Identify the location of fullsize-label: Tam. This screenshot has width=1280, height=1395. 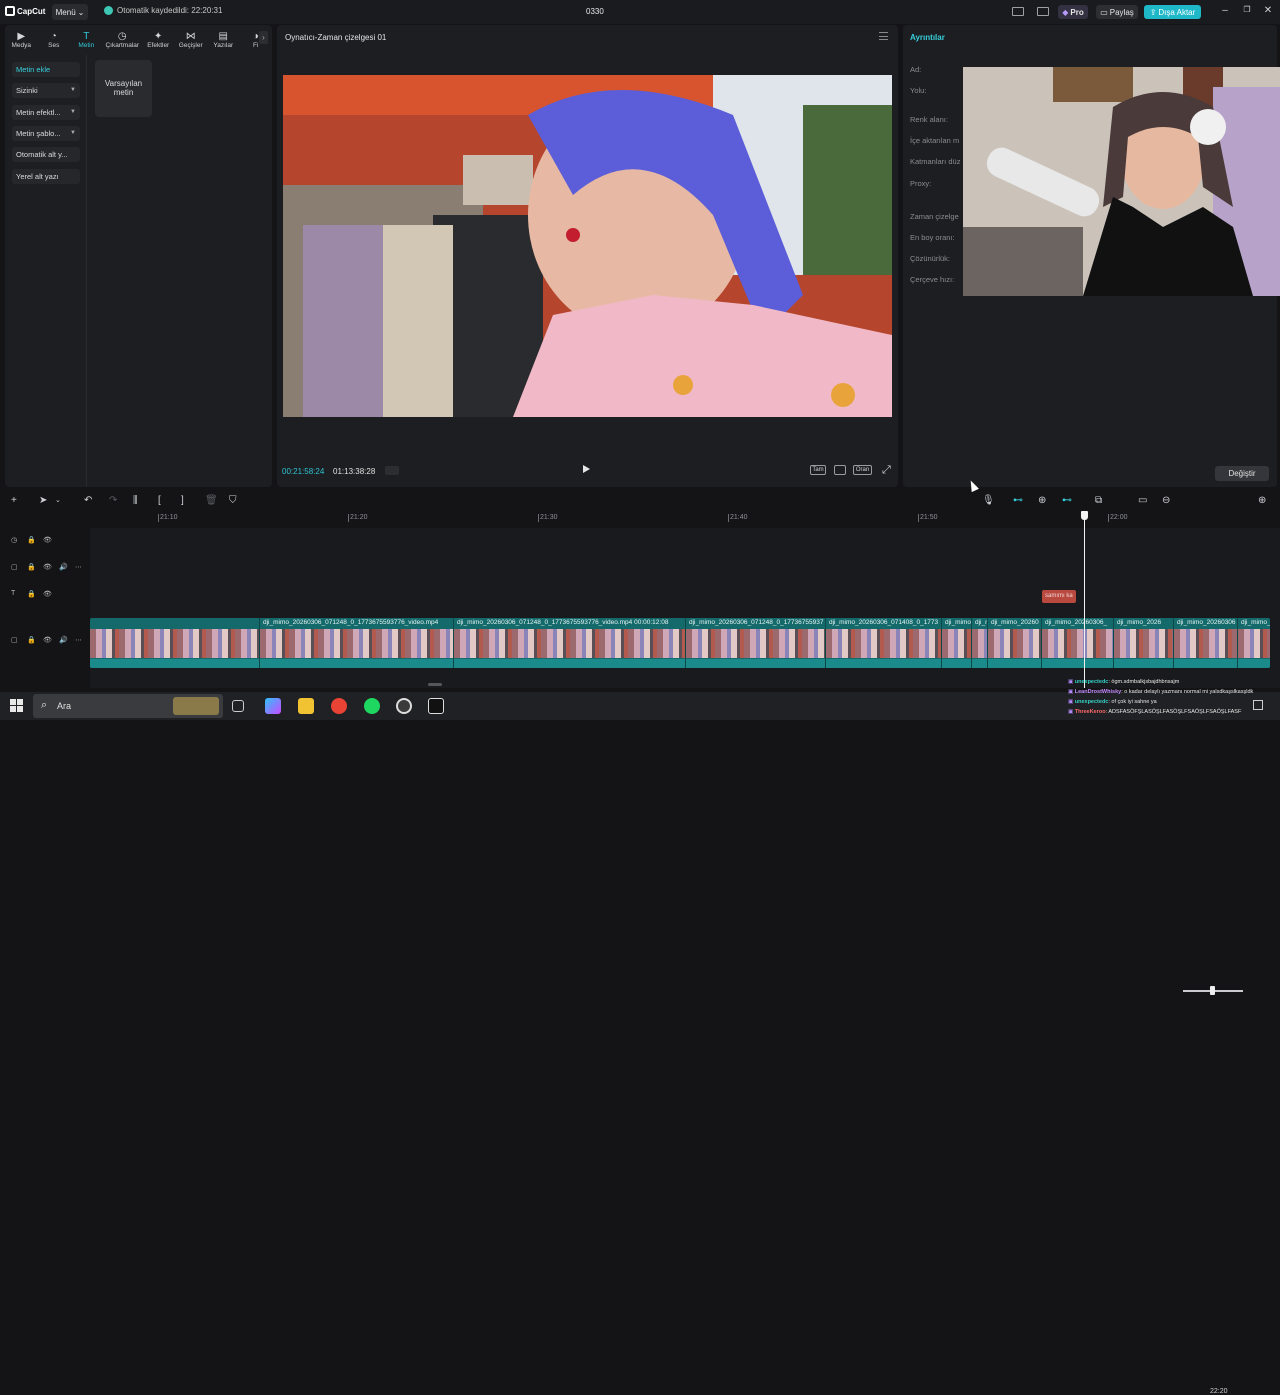
(818, 470).